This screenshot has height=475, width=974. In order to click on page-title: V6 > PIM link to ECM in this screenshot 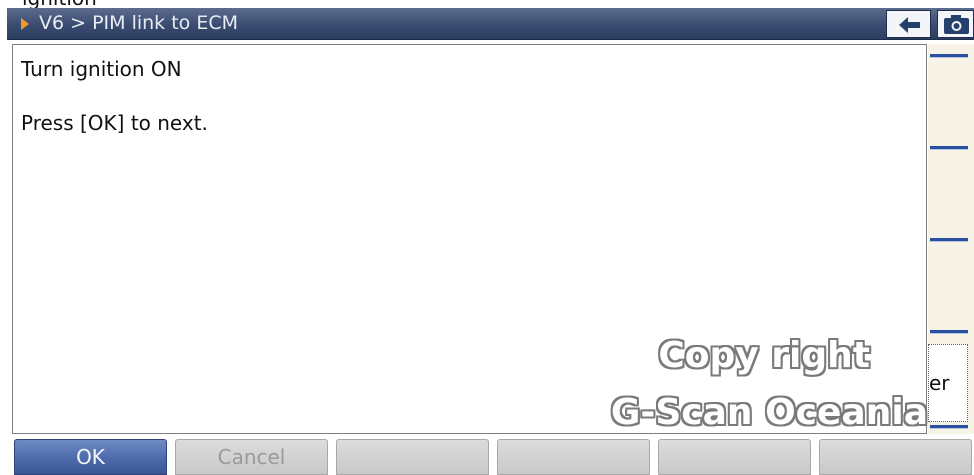, I will do `click(138, 23)`.